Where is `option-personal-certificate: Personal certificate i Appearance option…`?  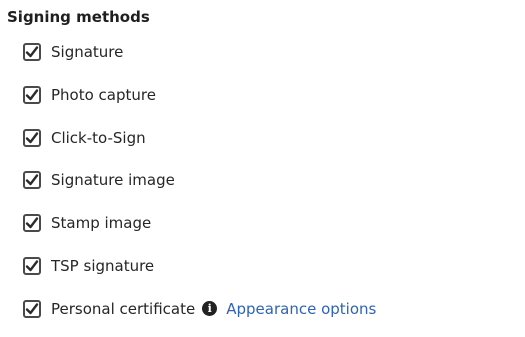
option-personal-certificate: Personal certificate i Appearance option… is located at coordinates (199, 309).